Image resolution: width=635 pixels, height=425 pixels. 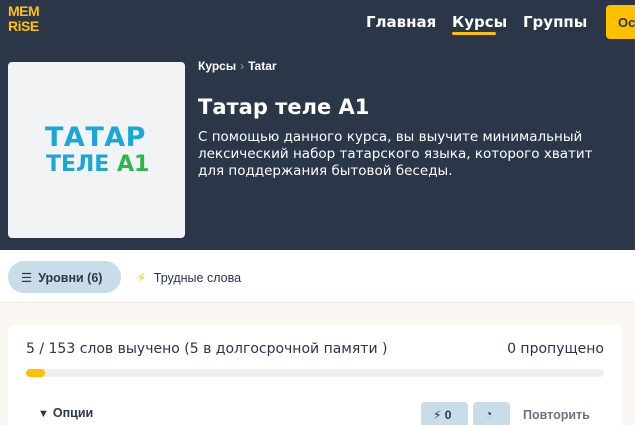 I want to click on course-tabs: ☰ Уровни (6) ⚡ Трудные слова, so click(x=317, y=276).